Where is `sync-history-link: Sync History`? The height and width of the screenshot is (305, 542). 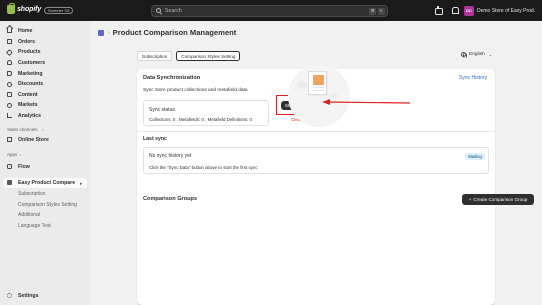 sync-history-link: Sync History is located at coordinates (473, 78).